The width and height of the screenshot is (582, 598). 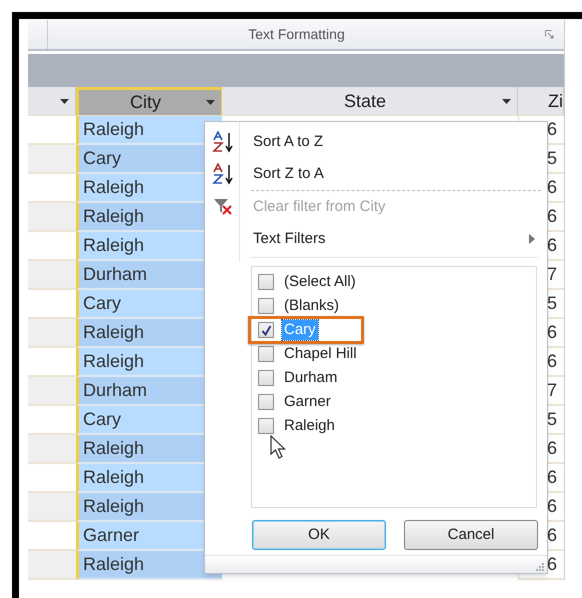 What do you see at coordinates (471, 535) in the screenshot?
I see `cancel-button: Cancel` at bounding box center [471, 535].